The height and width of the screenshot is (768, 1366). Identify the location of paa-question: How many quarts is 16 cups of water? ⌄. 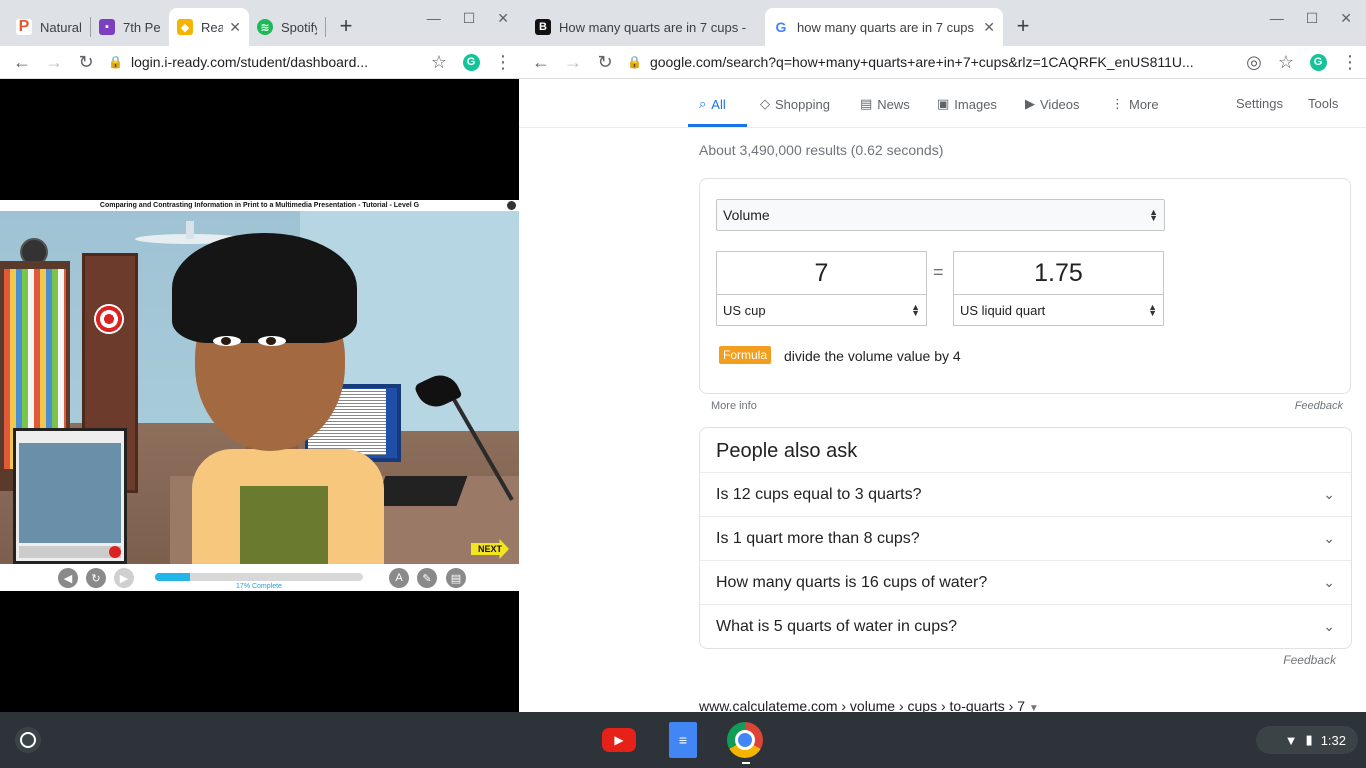
(1025, 582).